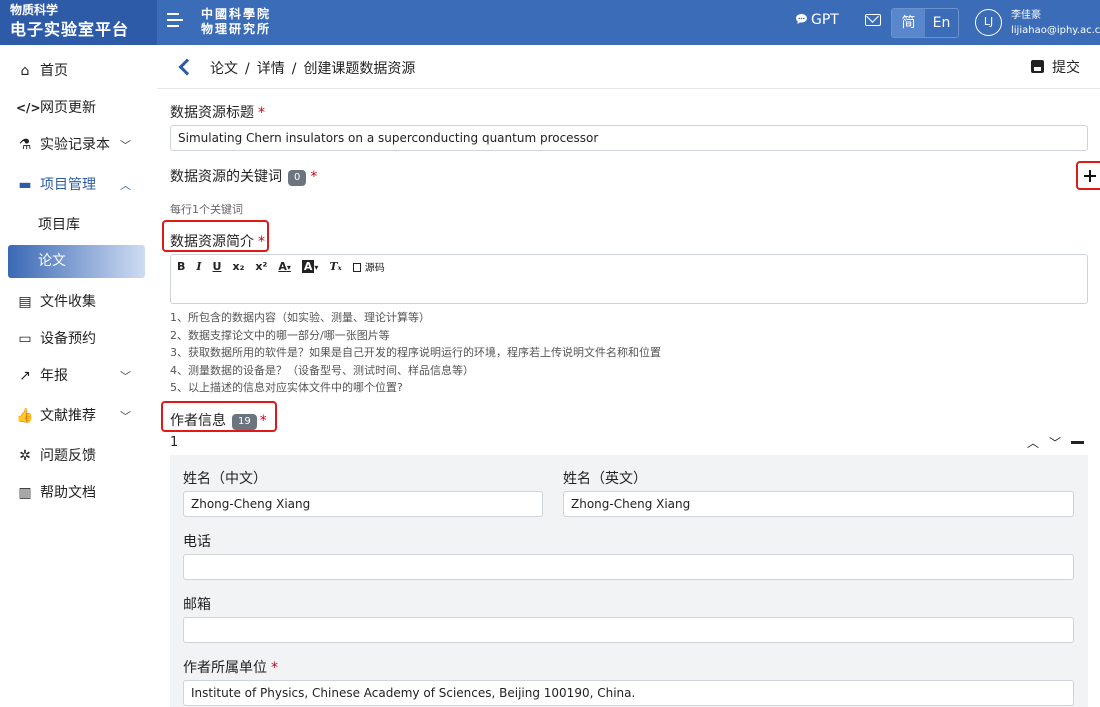 The width and height of the screenshot is (1100, 707). I want to click on breadcrumb-item-papers: 论文, so click(224, 69).